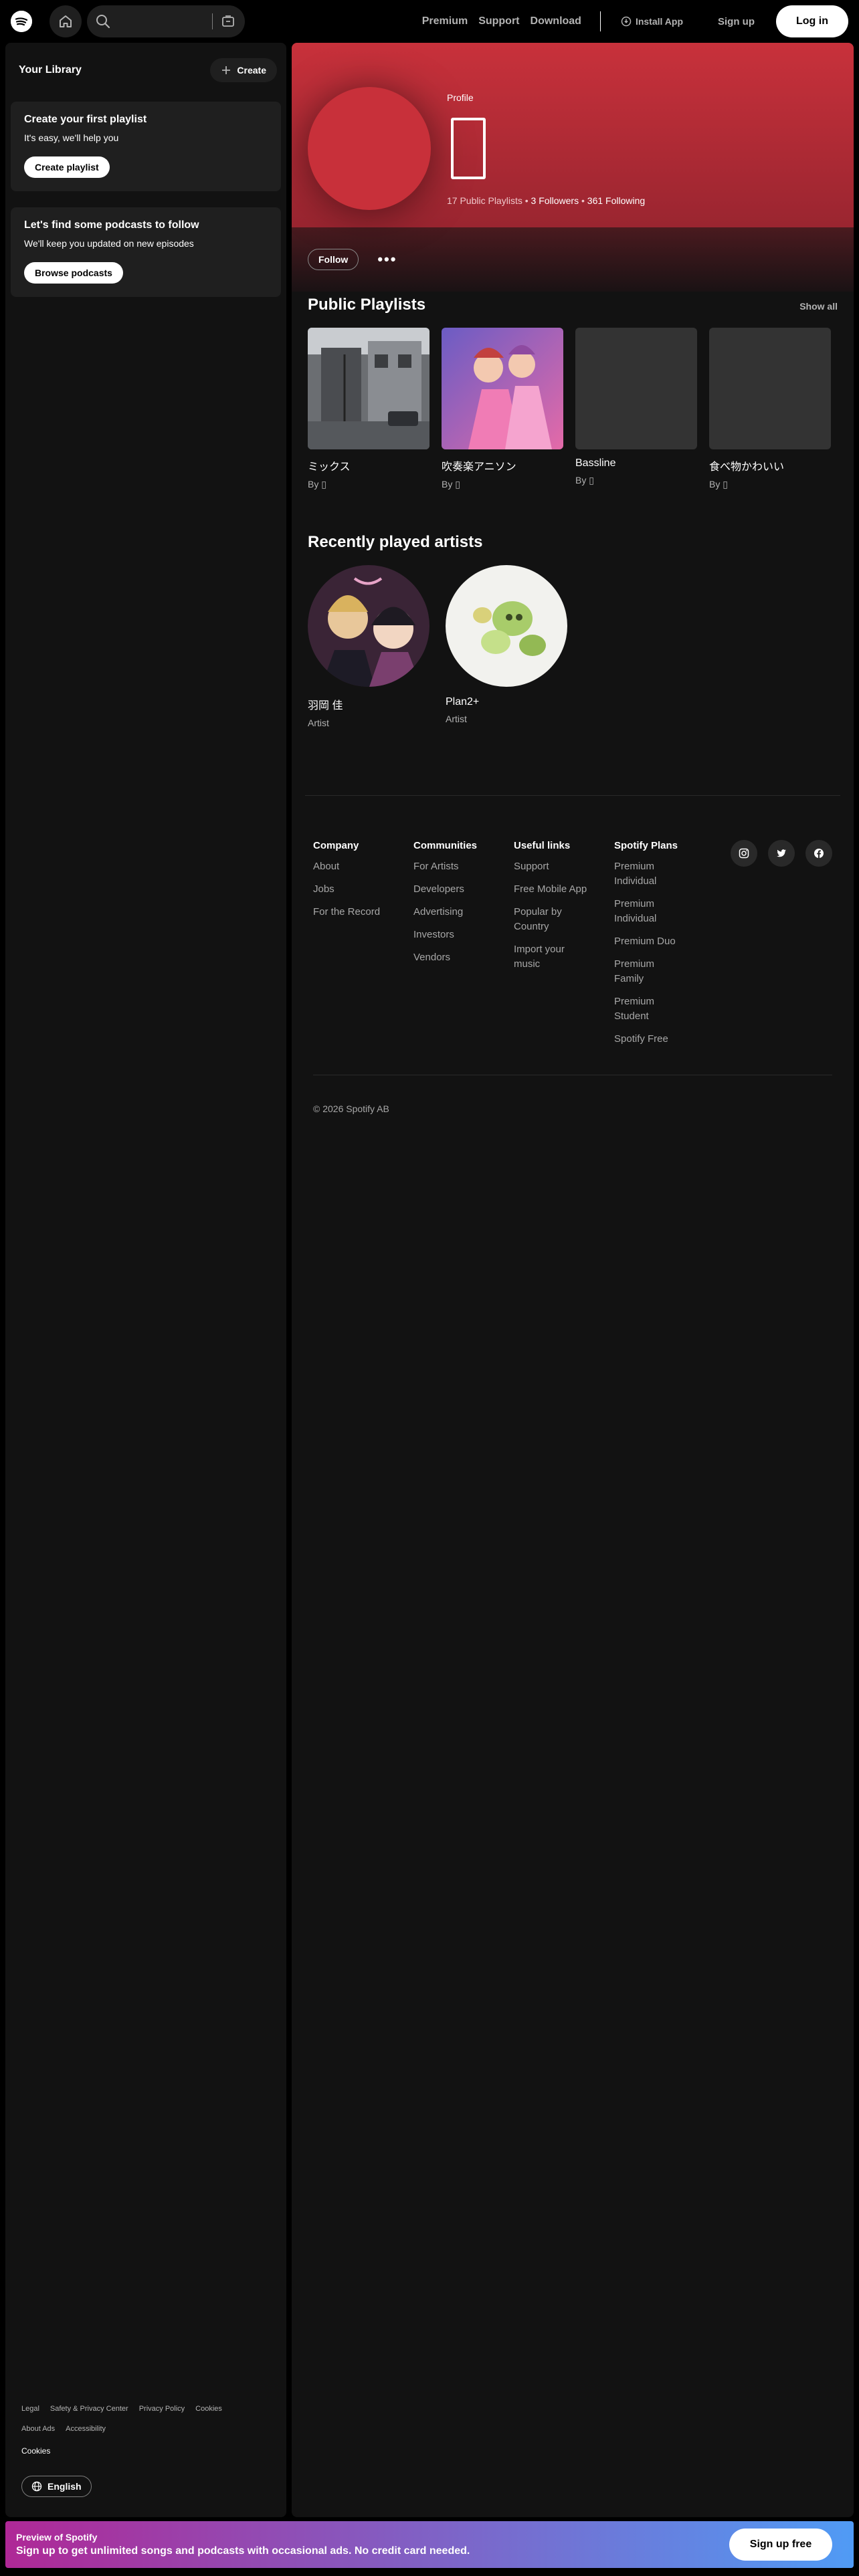  What do you see at coordinates (744, 854) in the screenshot?
I see `instagram-icon` at bounding box center [744, 854].